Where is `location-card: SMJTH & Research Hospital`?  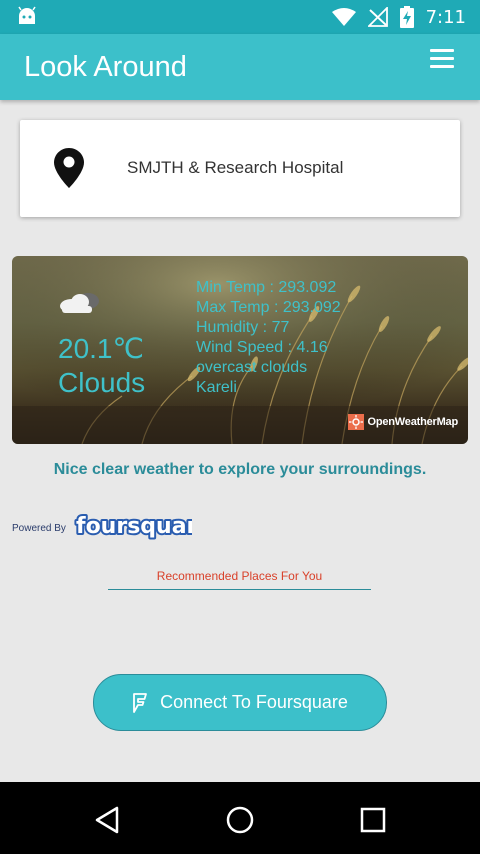 location-card: SMJTH & Research Hospital is located at coordinates (240, 168).